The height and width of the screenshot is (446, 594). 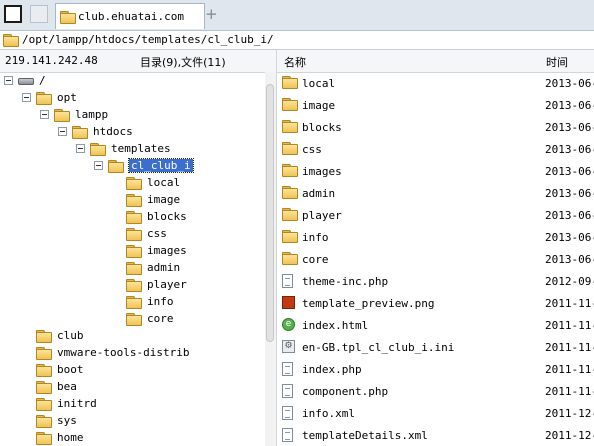 I want to click on host-address: 219.141.242.48, so click(x=51, y=60).